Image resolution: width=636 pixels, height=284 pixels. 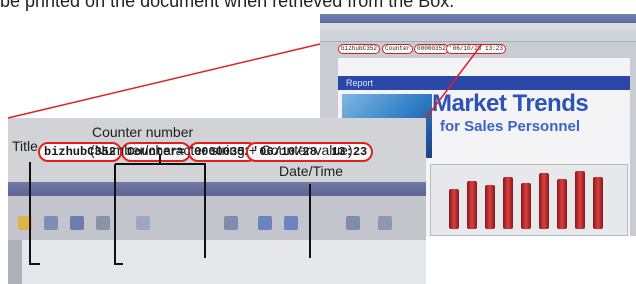 I want to click on label-date-time: Date/Time, so click(x=311, y=171).